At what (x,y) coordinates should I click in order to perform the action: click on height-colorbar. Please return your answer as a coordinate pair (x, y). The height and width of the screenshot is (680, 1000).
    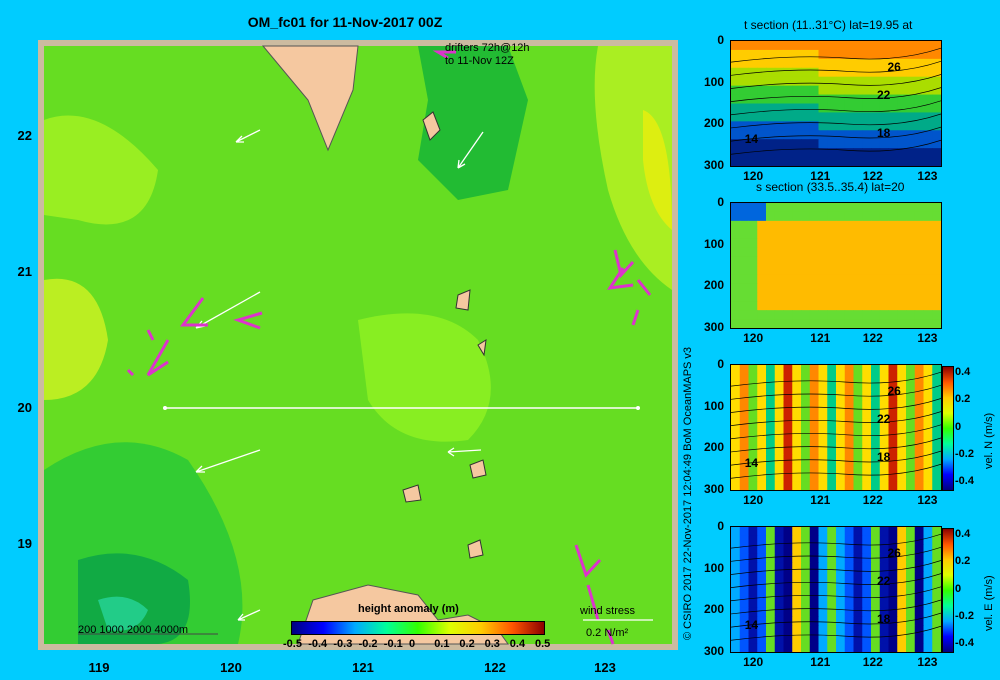
    Looking at the image, I should click on (418, 628).